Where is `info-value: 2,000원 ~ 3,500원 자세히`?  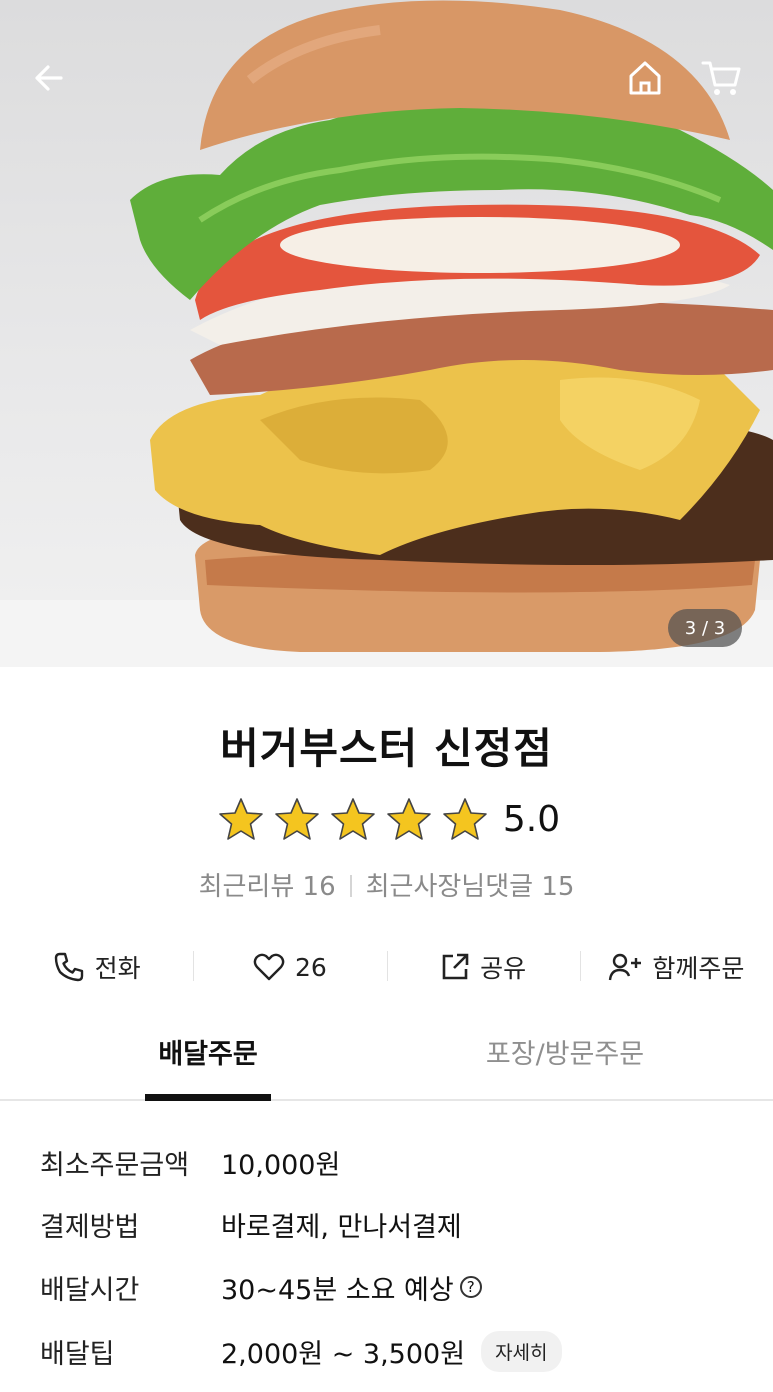 info-value: 2,000원 ~ 3,500원 자세히 is located at coordinates (391, 1351).